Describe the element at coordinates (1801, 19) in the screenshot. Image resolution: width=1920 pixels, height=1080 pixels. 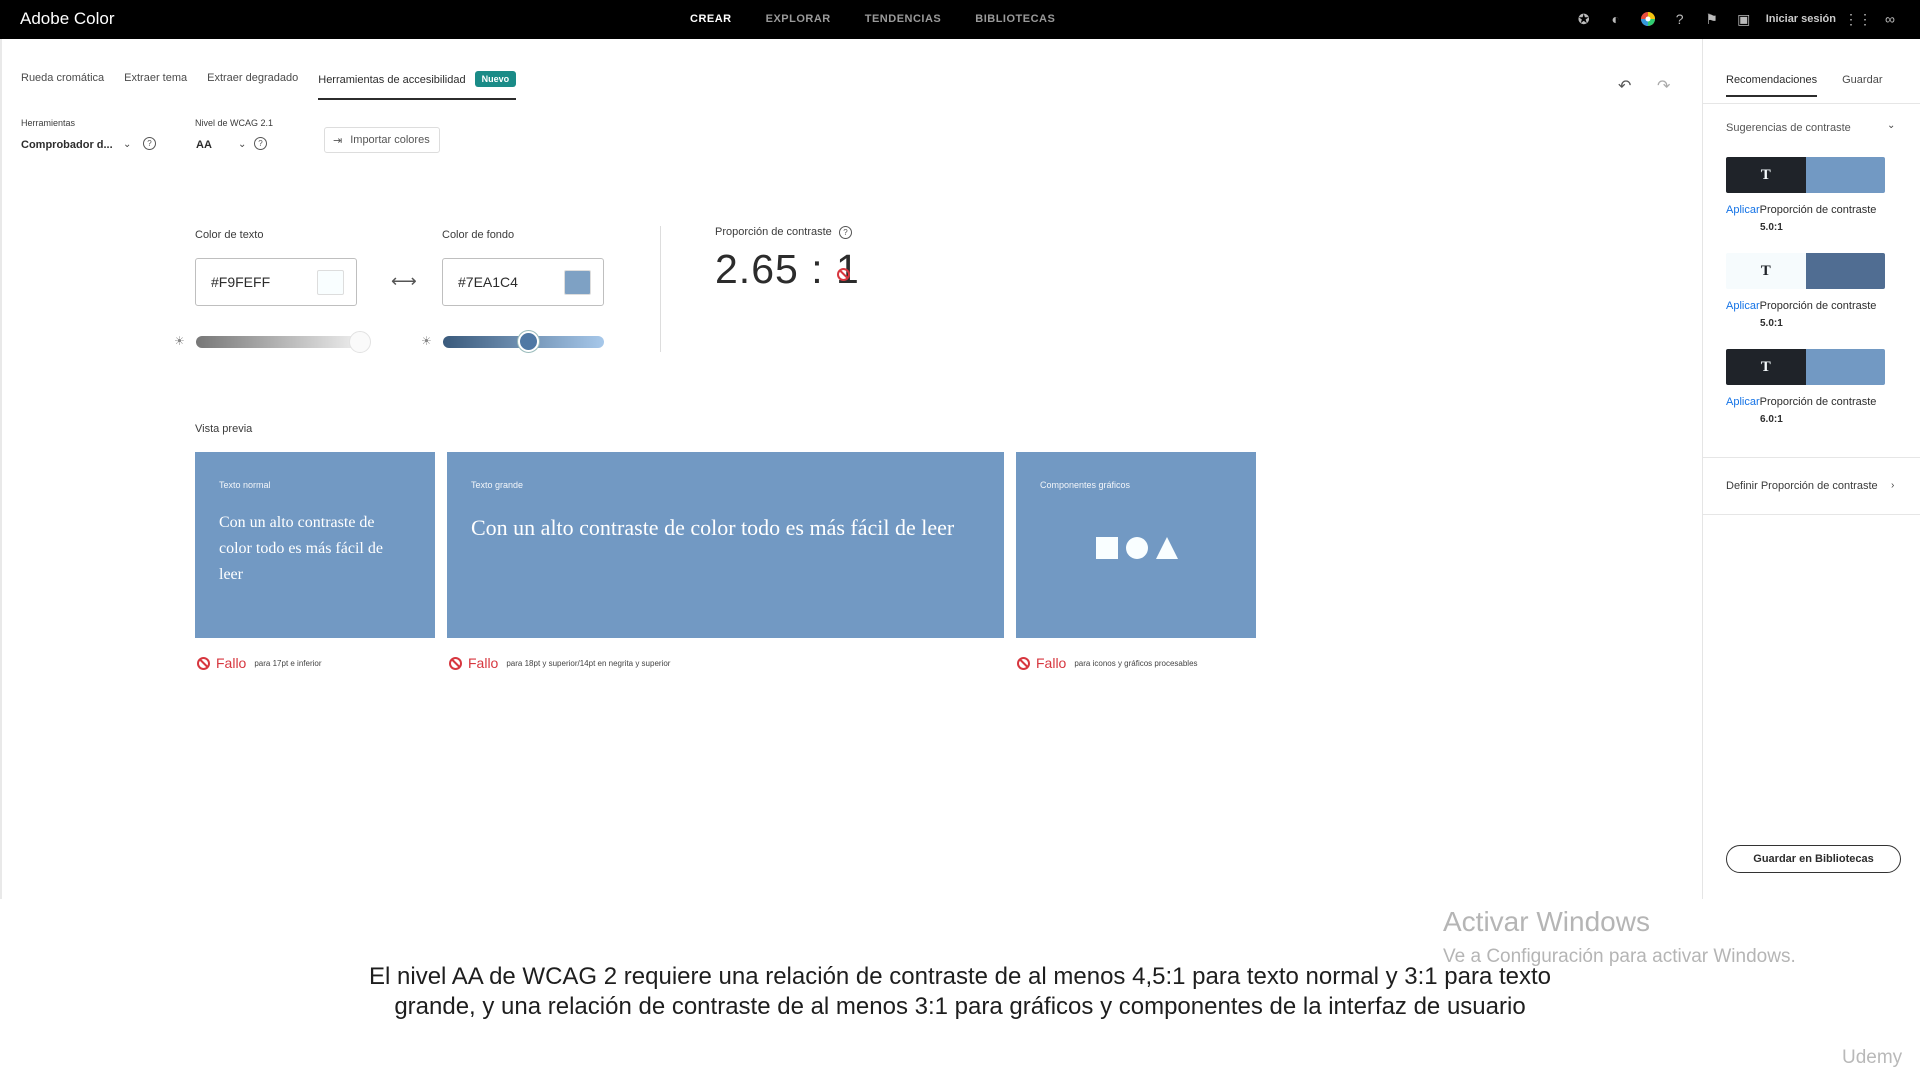
I see `signin-link: Iniciar sesión` at that location.